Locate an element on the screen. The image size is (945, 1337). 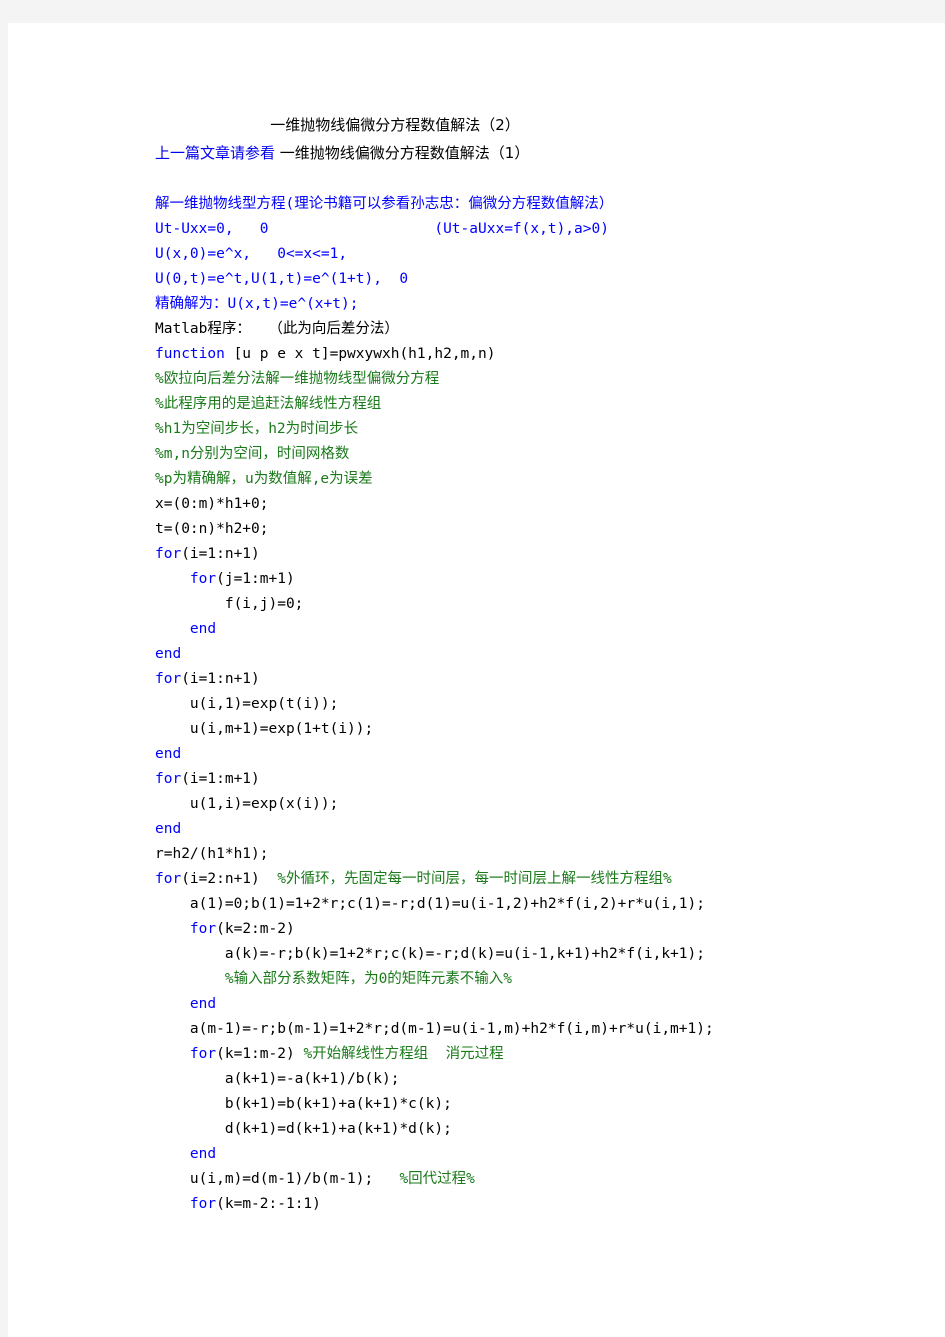
code-line: d(k+1)=d(k+1)+a(k+1)*d(k); is located at coordinates (545, 1129).